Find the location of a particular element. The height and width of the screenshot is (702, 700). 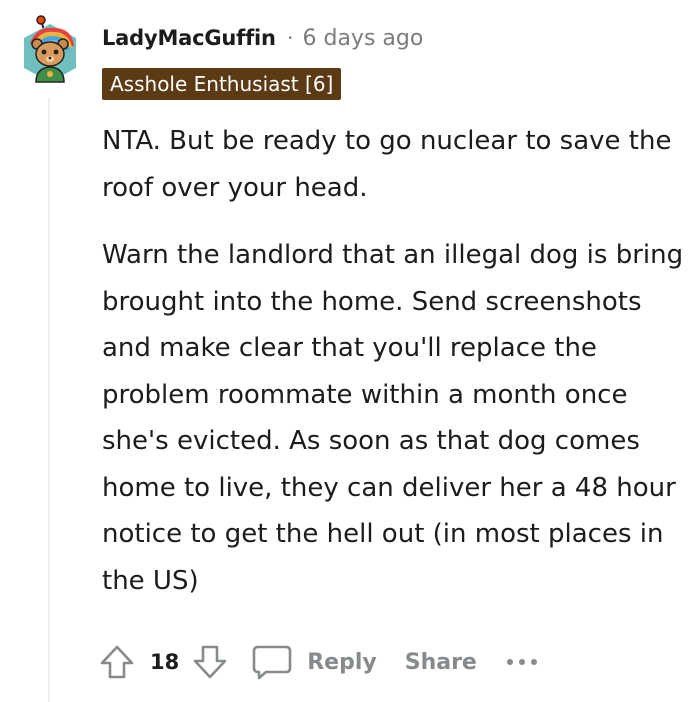

share-button: Share is located at coordinates (441, 662).